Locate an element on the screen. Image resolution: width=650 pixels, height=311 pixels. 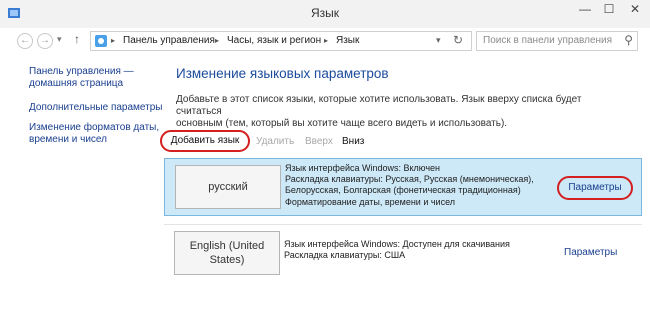
move-down-button: Вниз is located at coordinates (353, 141).